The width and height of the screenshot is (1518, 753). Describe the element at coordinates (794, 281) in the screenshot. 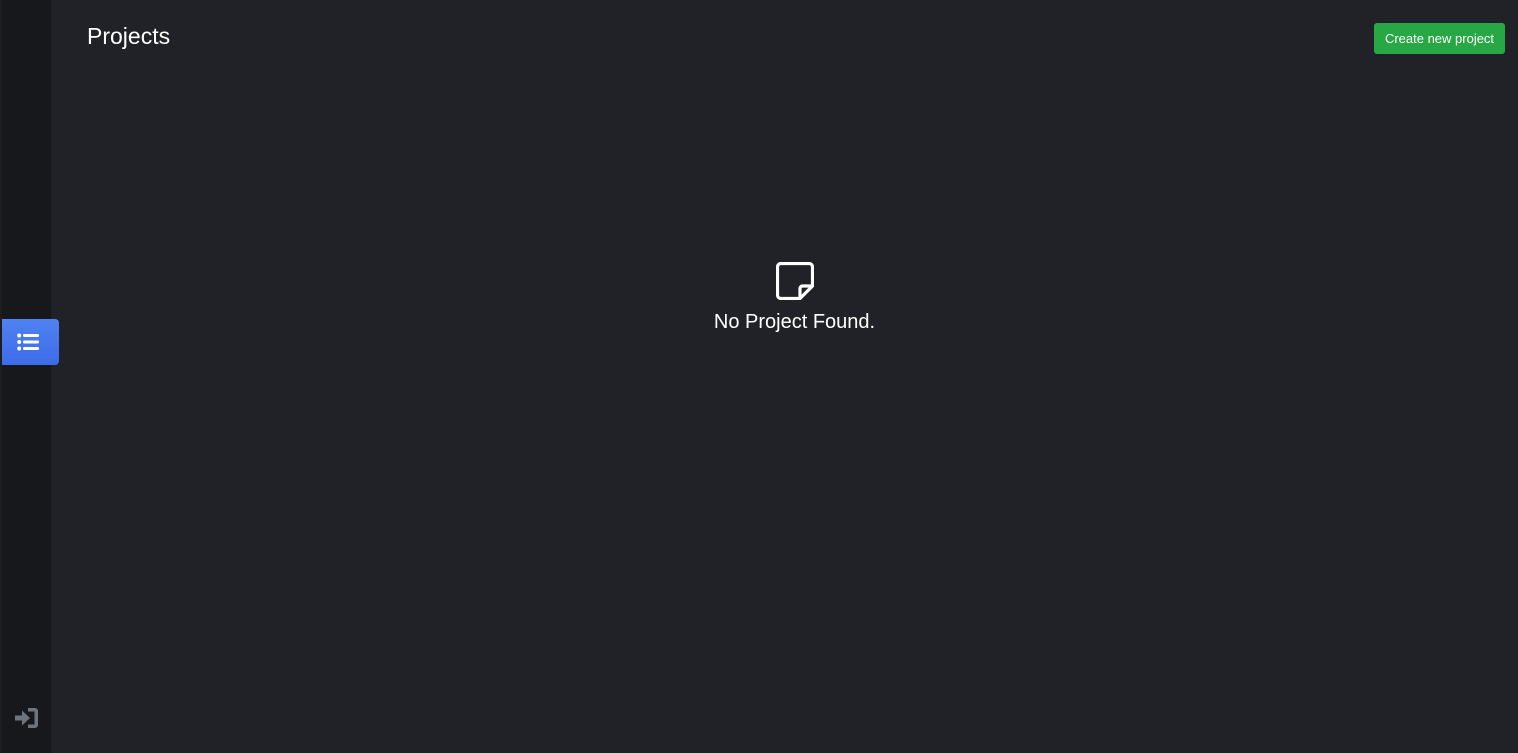

I see `sticky-note-icon` at that location.